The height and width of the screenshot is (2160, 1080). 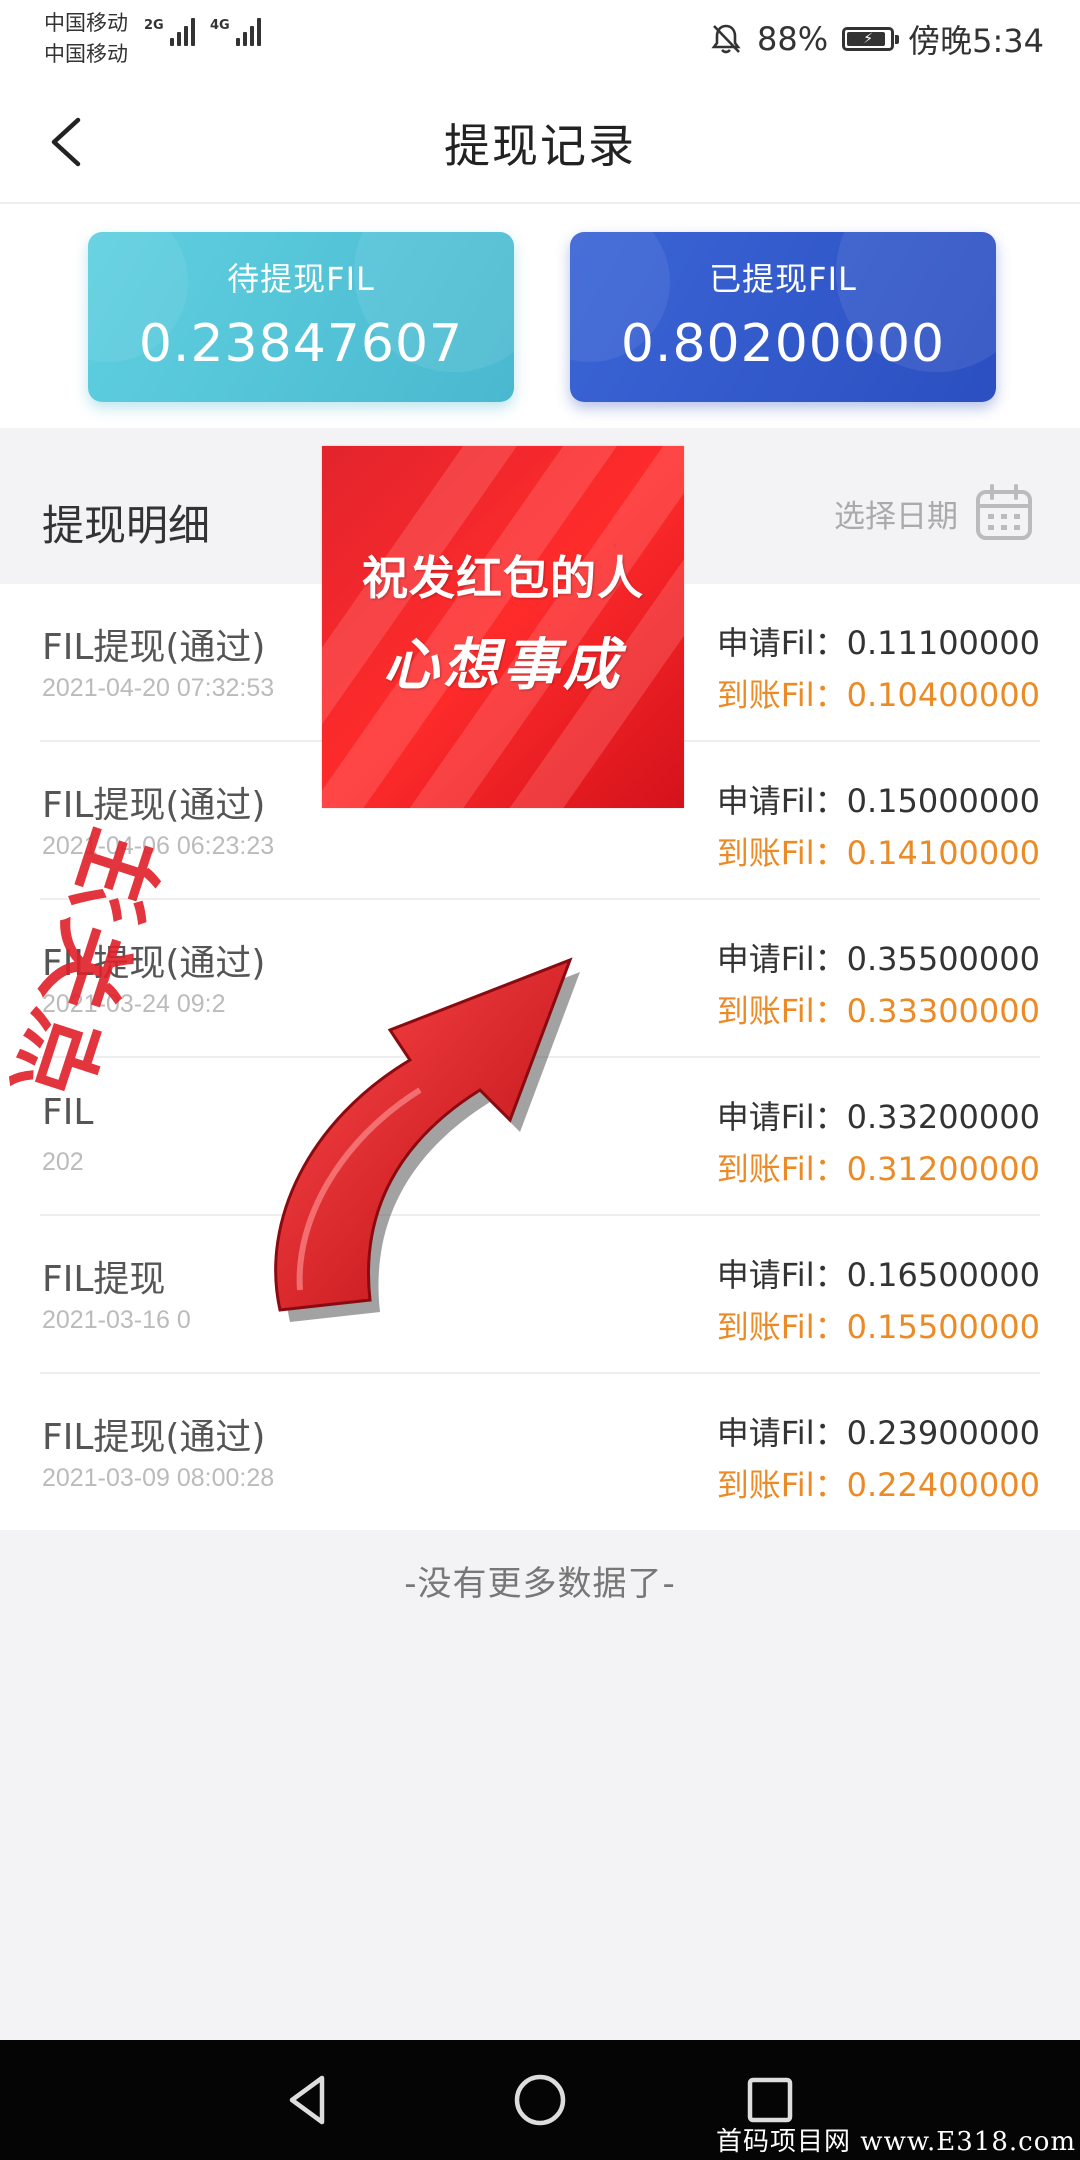 What do you see at coordinates (540, 316) in the screenshot?
I see `summary-panel: 待提现FIL 0.23847607 已提现FIL 0.80200000` at bounding box center [540, 316].